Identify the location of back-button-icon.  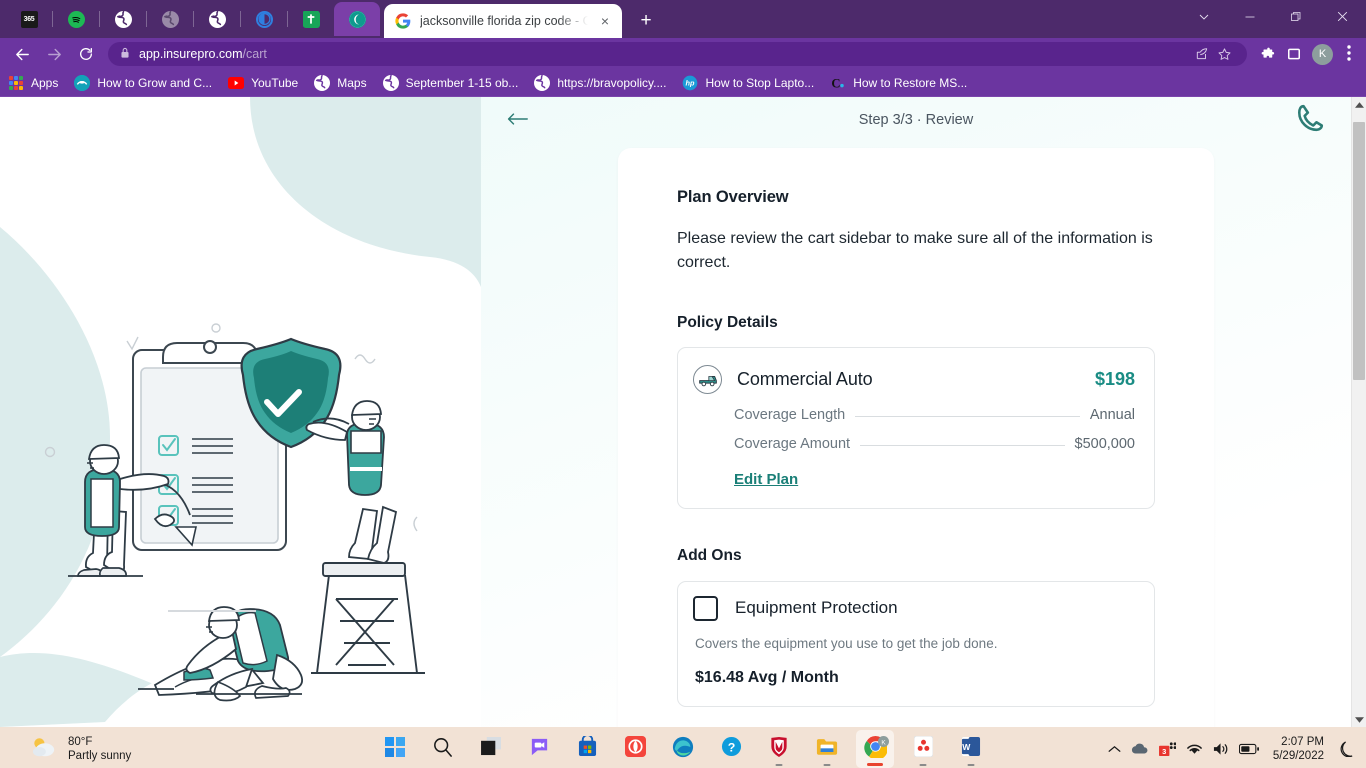
(22, 54).